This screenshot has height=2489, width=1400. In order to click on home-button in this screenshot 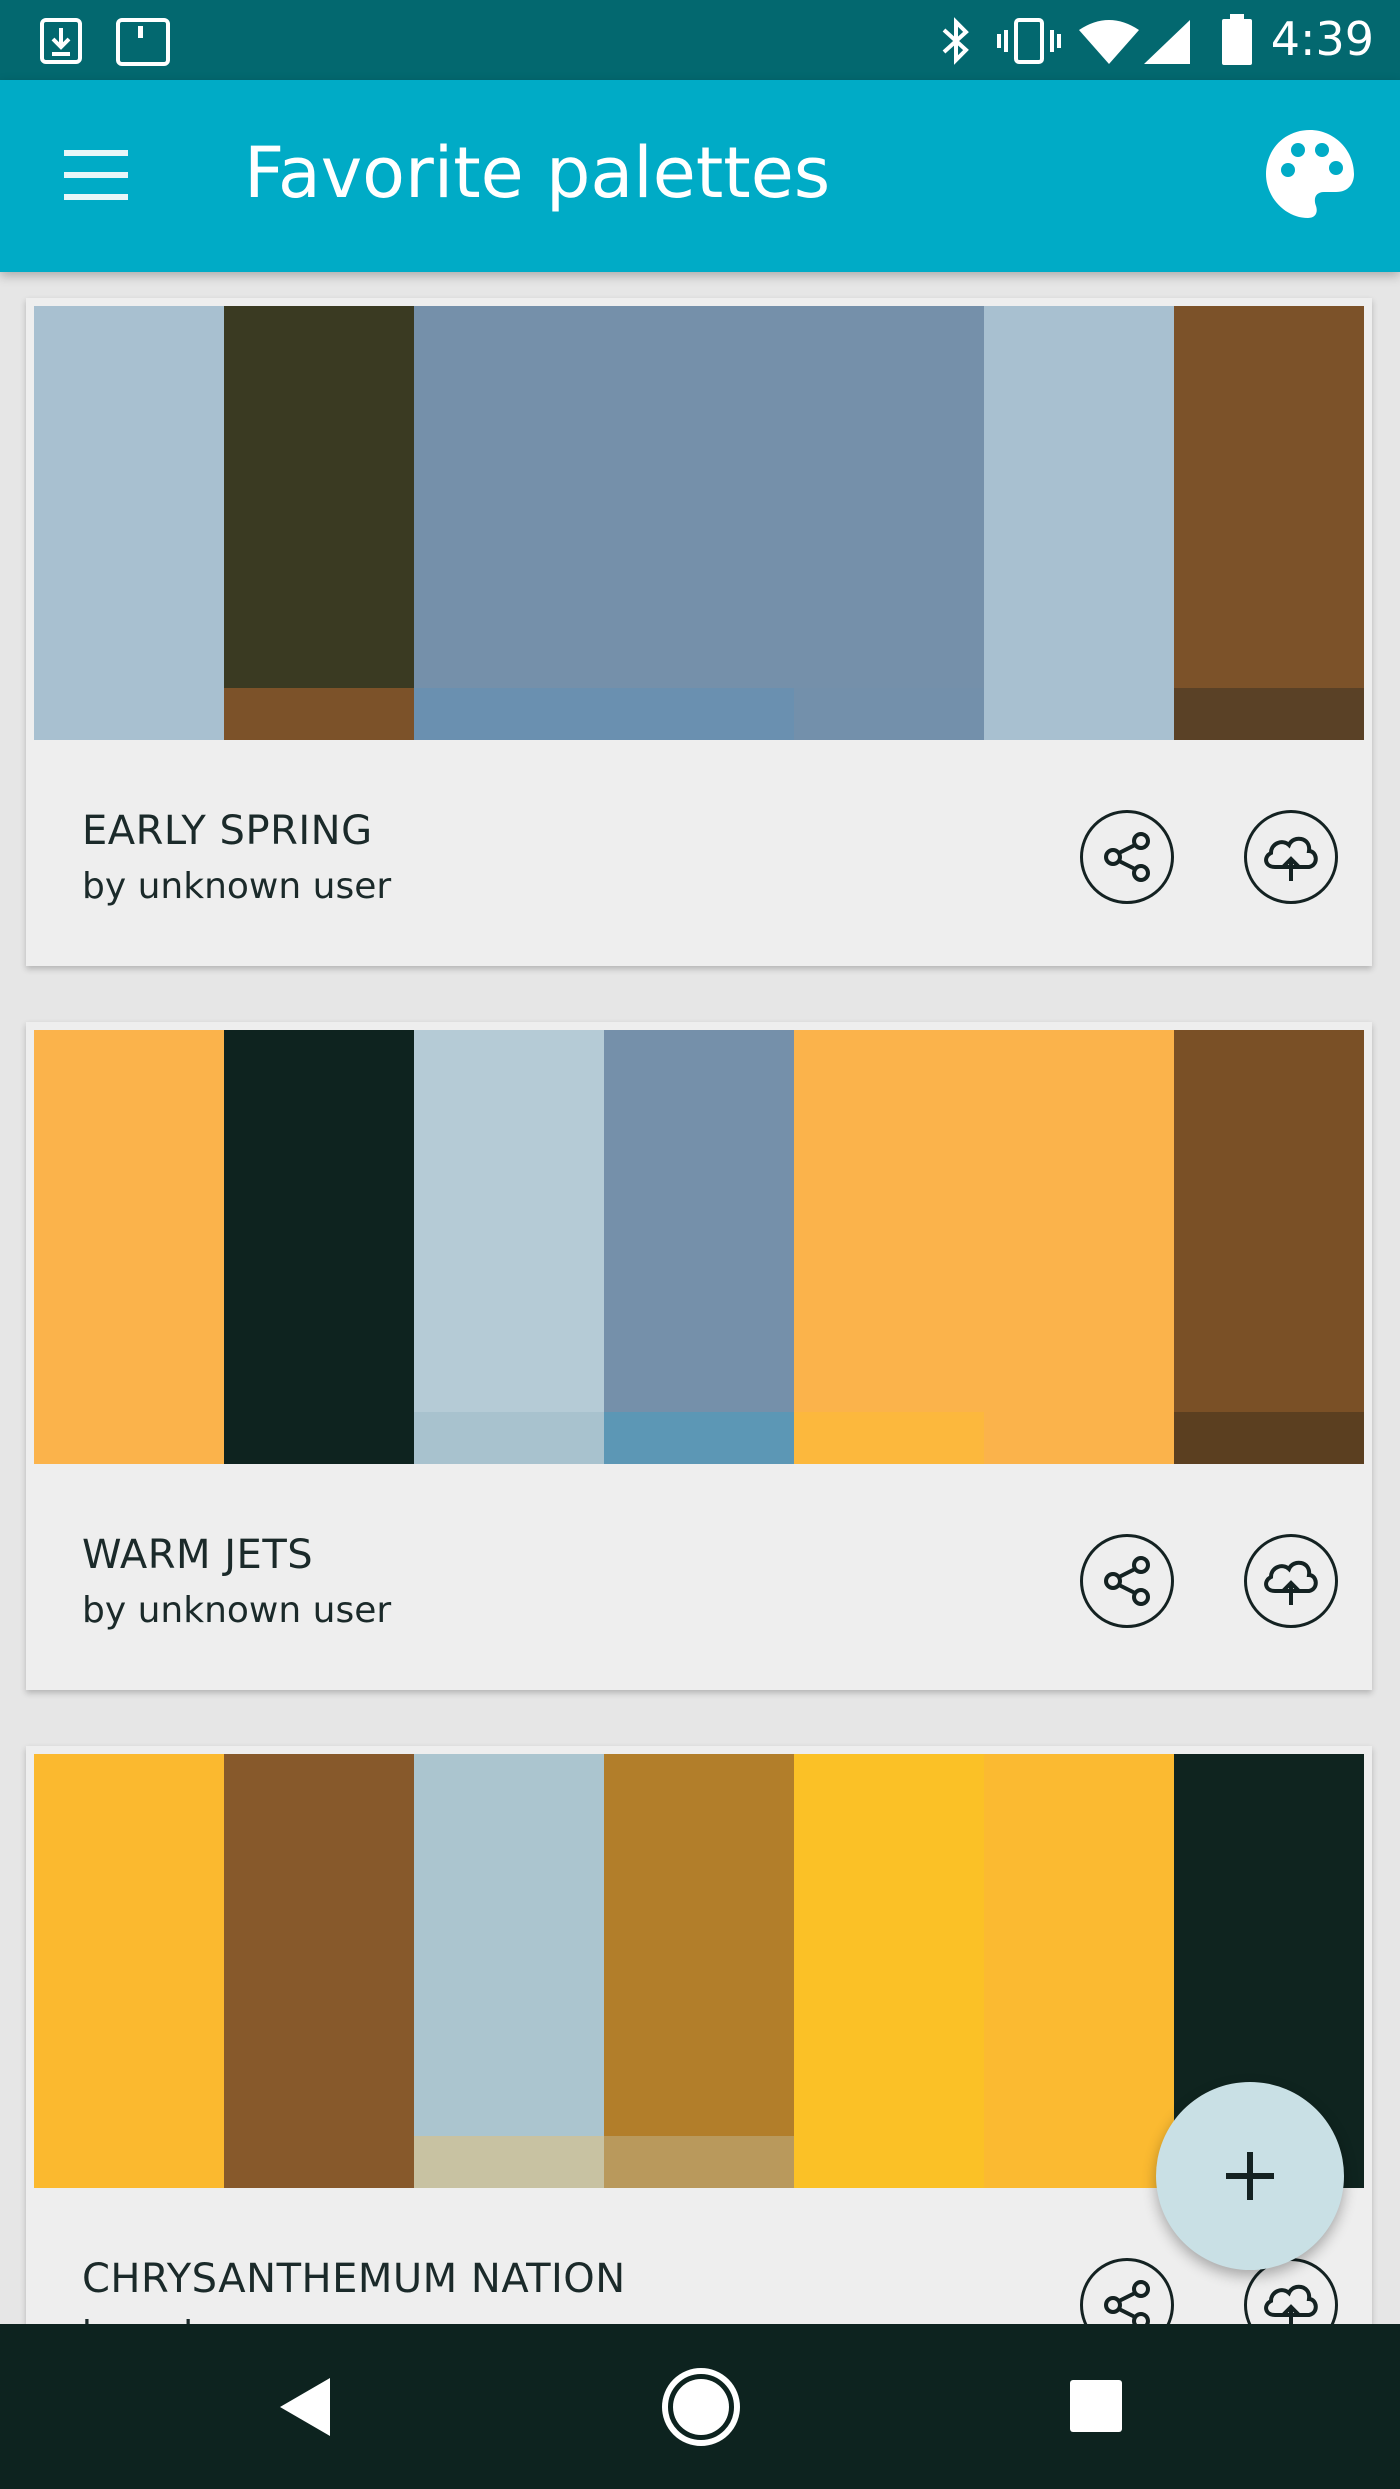, I will do `click(701, 2409)`.